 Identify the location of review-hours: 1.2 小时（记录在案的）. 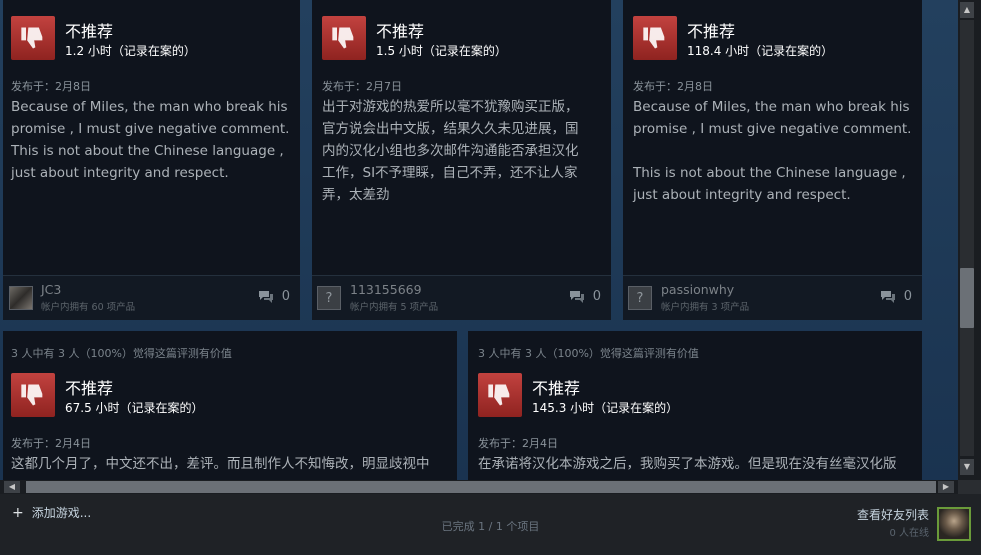
(130, 51).